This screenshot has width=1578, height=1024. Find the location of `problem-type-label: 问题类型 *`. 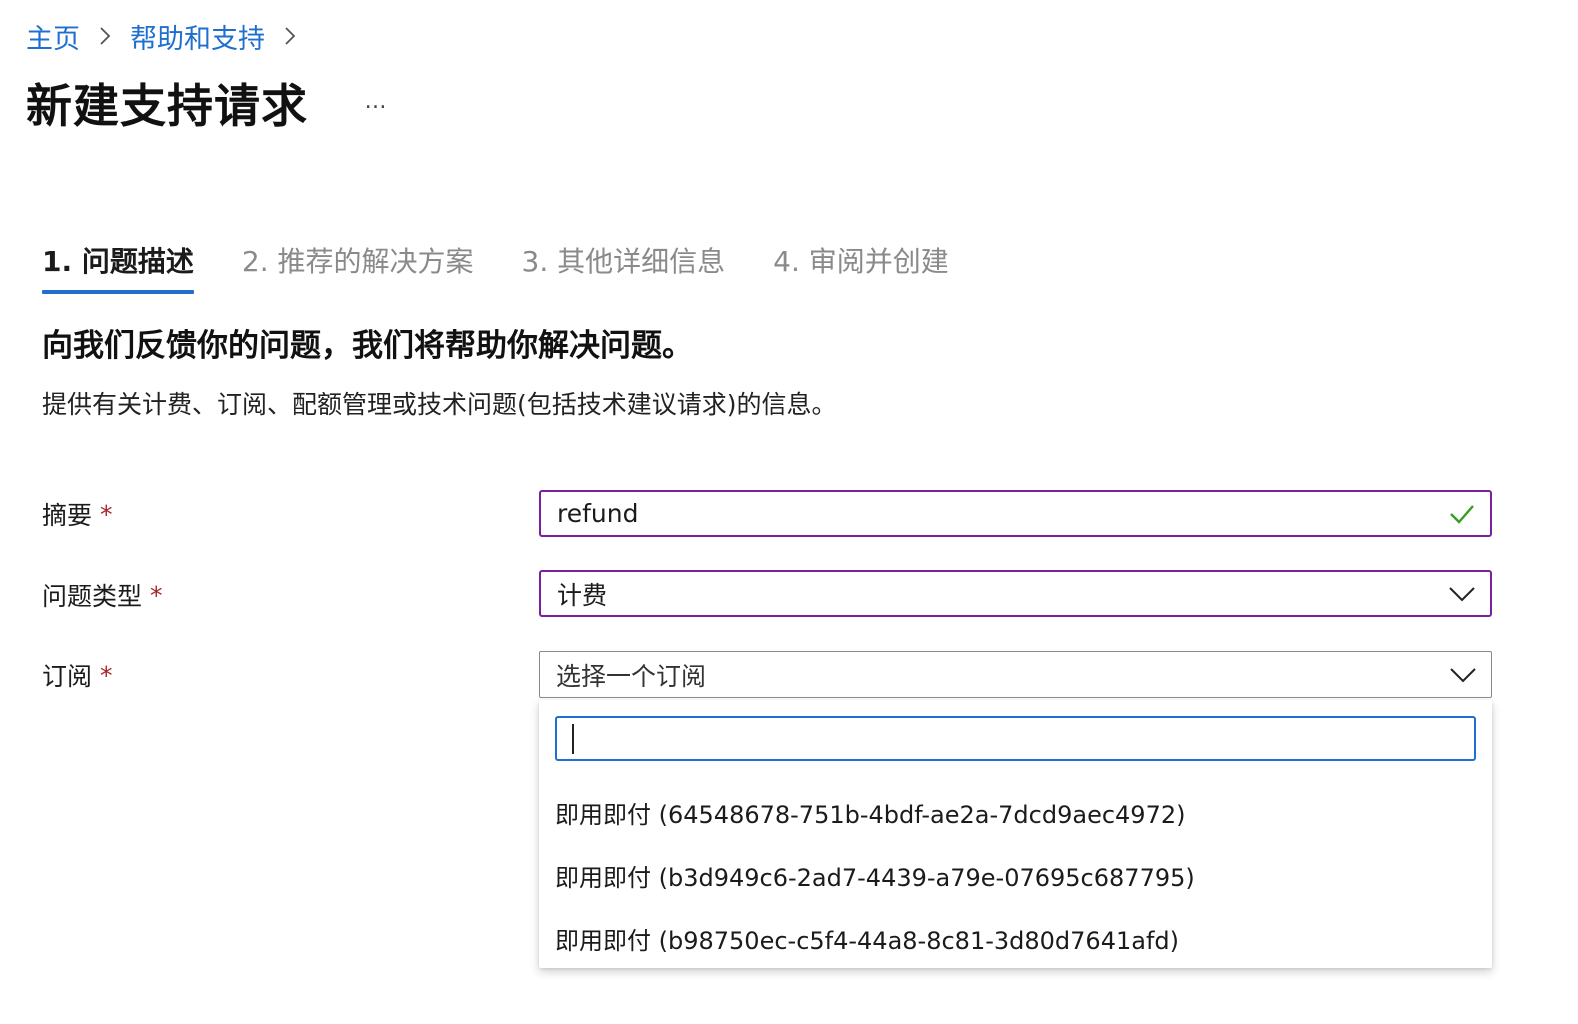

problem-type-label: 问题类型 * is located at coordinates (102, 595).